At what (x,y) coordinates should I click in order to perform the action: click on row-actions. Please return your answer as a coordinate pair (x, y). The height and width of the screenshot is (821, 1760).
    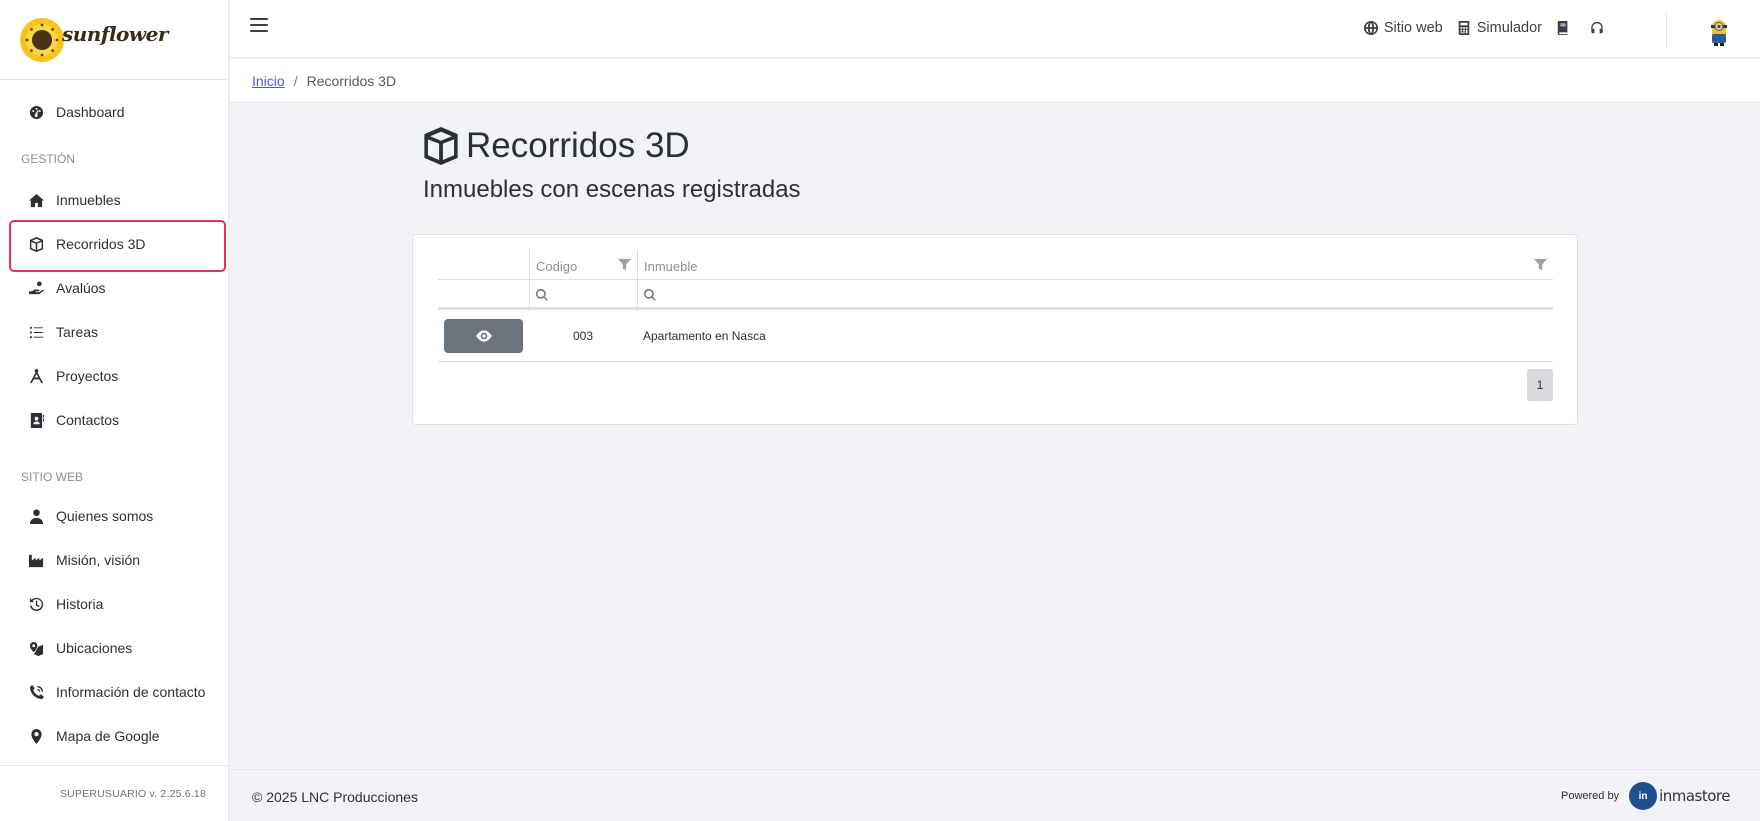
    Looking at the image, I should click on (483, 335).